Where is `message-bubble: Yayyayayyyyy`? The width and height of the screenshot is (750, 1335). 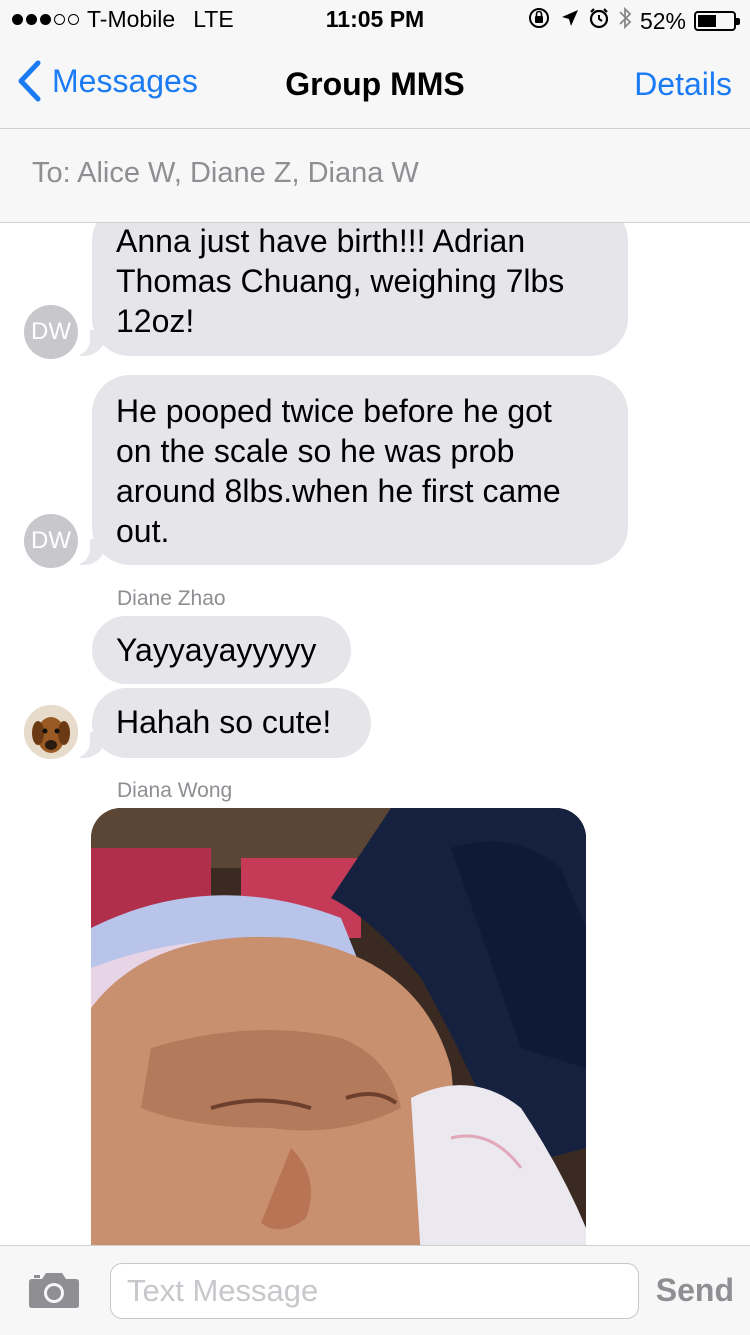 message-bubble: Yayyayayyyyy is located at coordinates (221, 650).